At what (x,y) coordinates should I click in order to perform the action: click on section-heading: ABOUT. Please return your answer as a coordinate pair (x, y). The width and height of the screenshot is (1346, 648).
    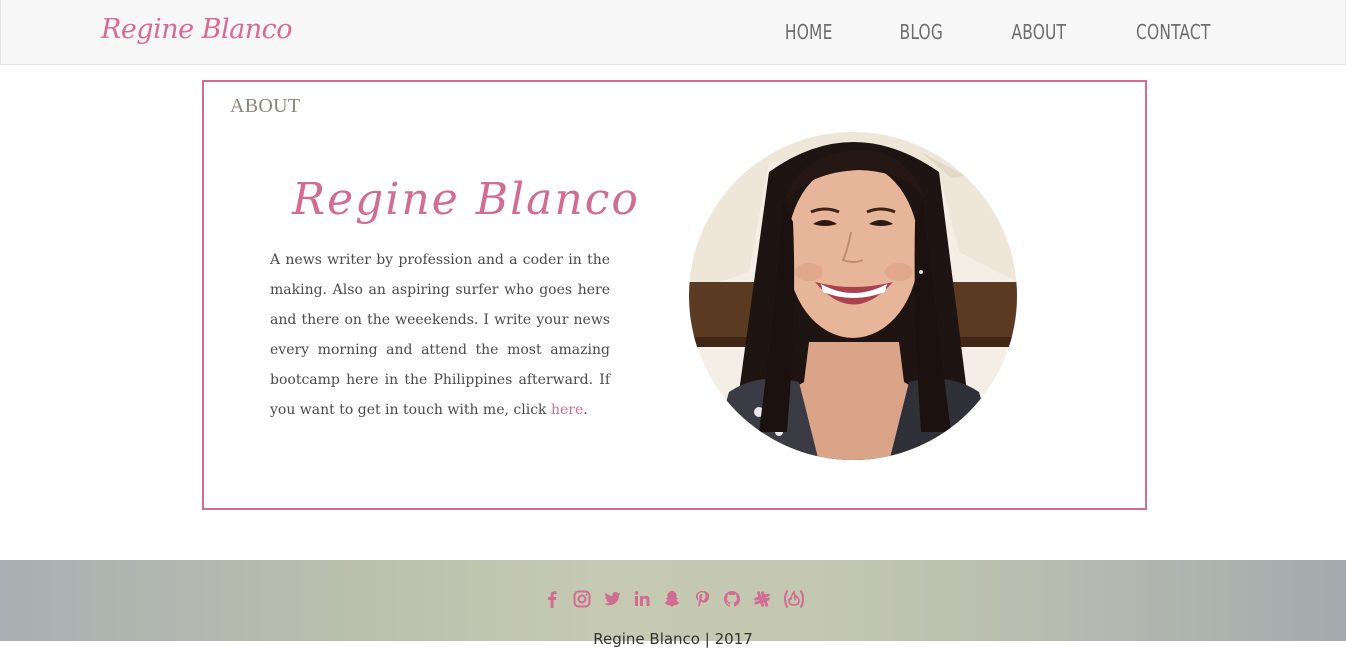
    Looking at the image, I should click on (265, 106).